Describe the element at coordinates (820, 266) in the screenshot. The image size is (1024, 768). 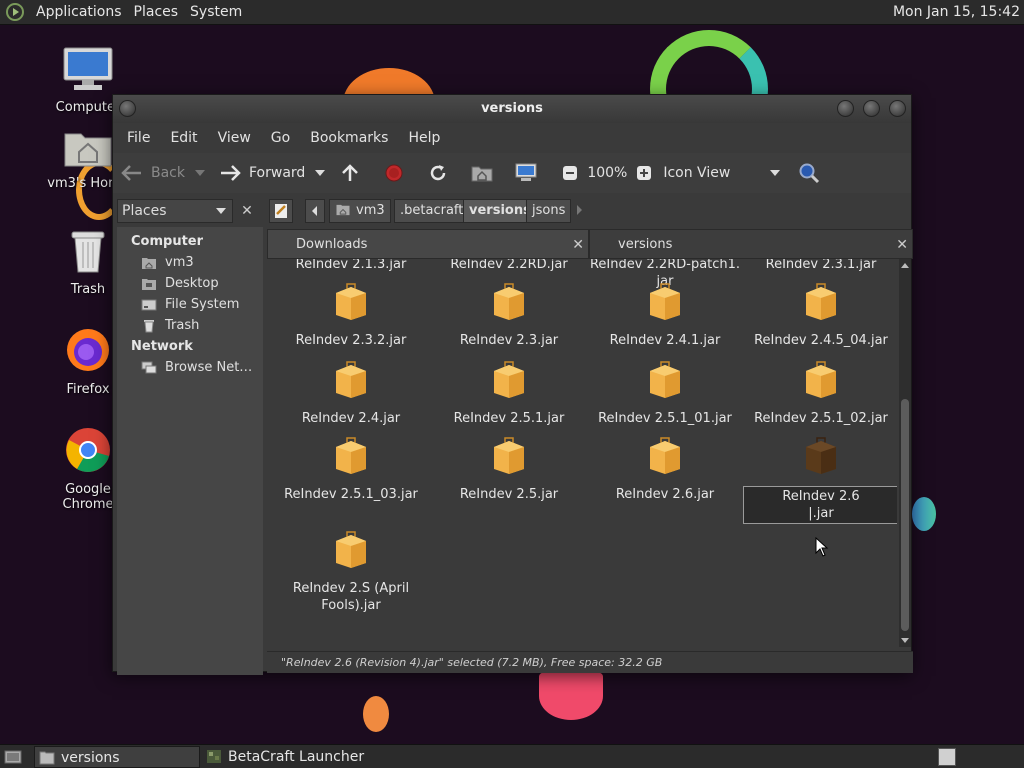
I see `file-item: ReIndev 2.3.1.jar` at that location.